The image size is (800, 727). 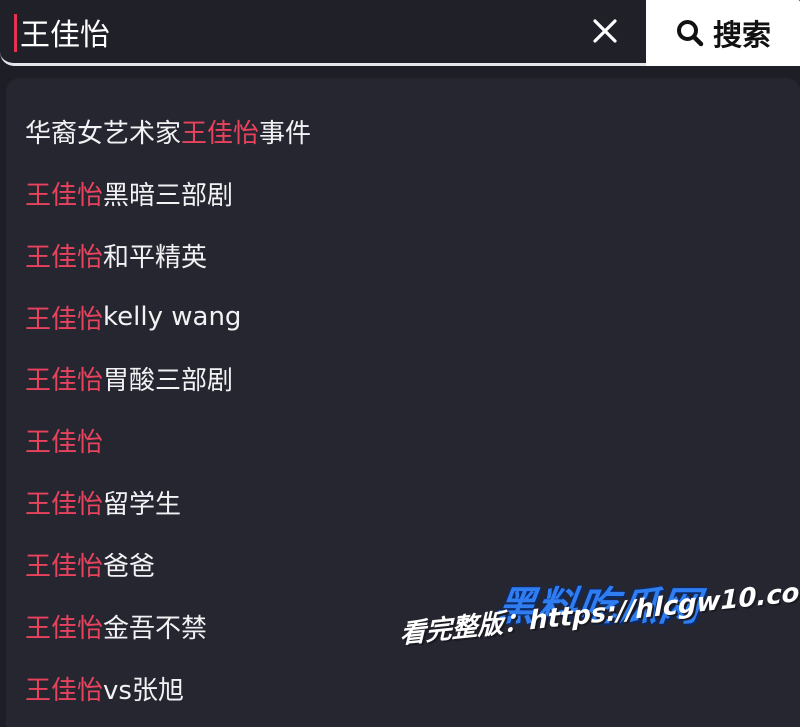 I want to click on suggestion-suffix: 黑暗三部剧, so click(x=168, y=195).